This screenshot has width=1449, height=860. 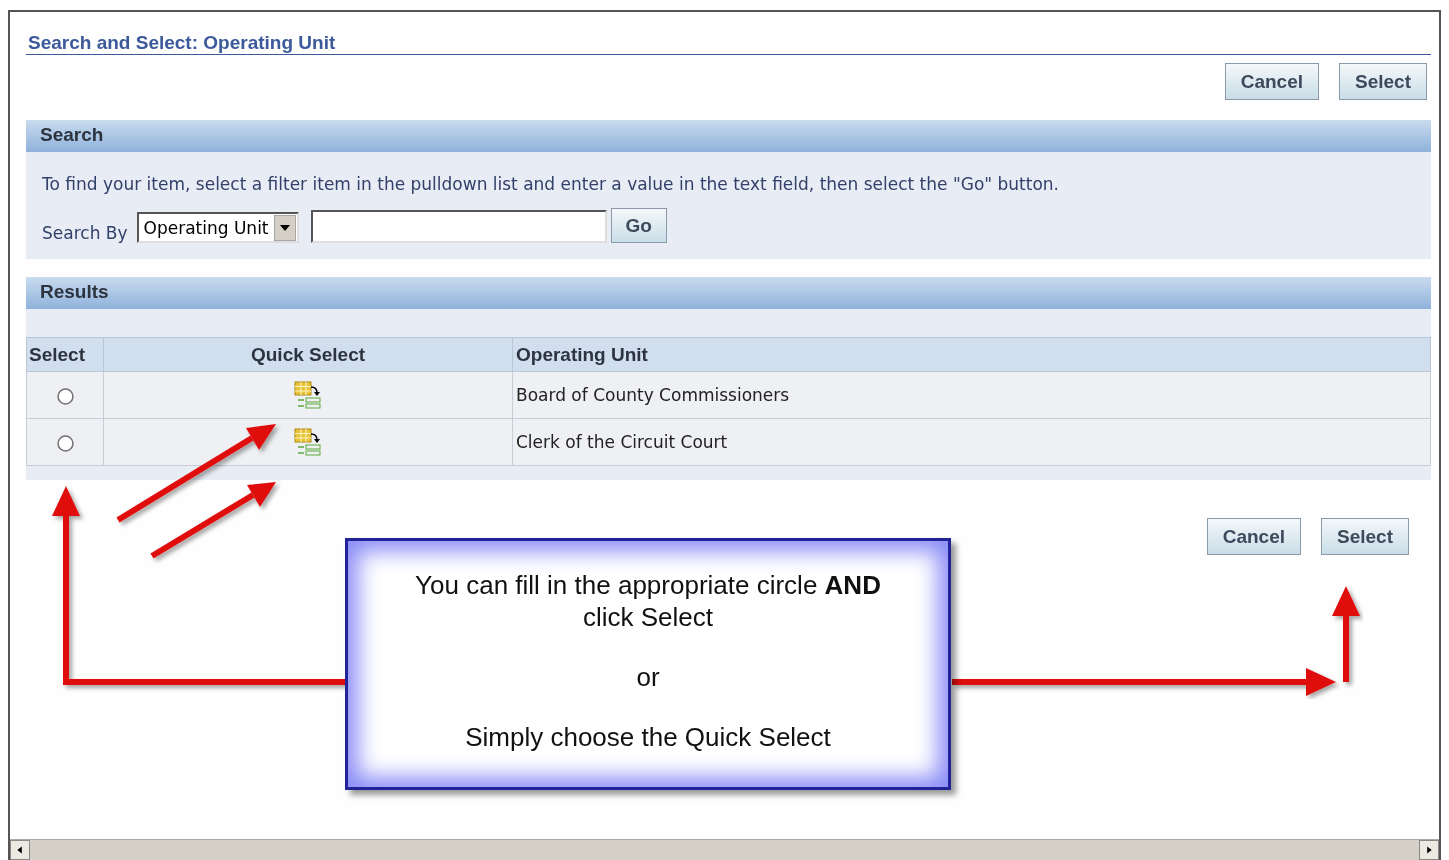 What do you see at coordinates (648, 737) in the screenshot?
I see `callout-text: Simply choose the Quick Select` at bounding box center [648, 737].